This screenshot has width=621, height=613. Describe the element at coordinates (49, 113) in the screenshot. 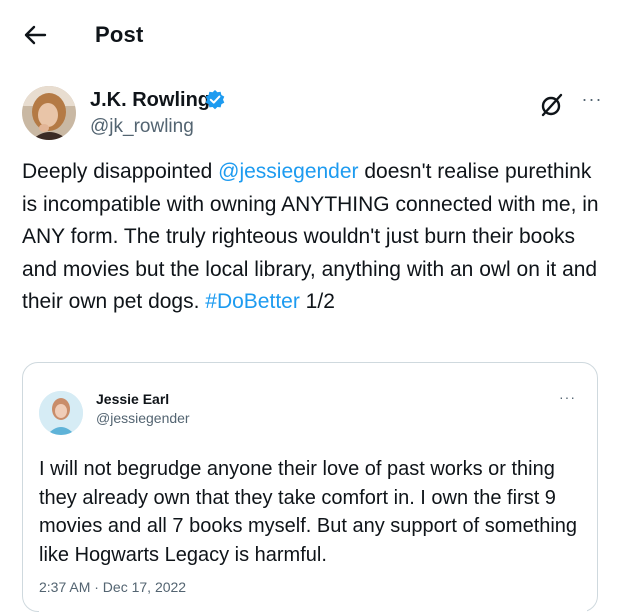

I see `author-avatar` at that location.